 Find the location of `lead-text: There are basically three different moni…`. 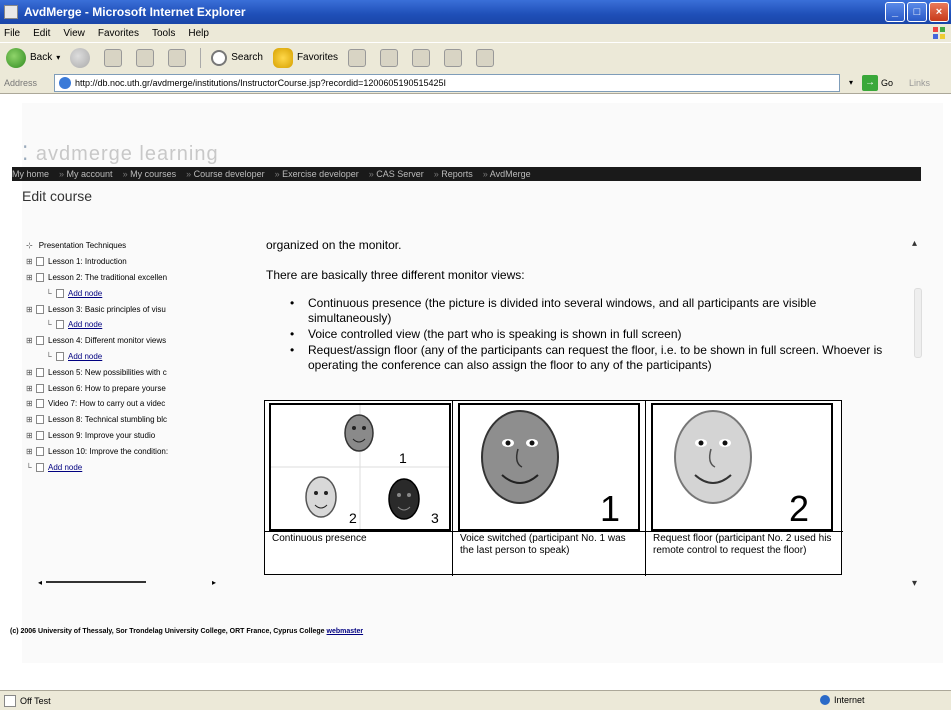

lead-text: There are basically three different moni… is located at coordinates (395, 275).